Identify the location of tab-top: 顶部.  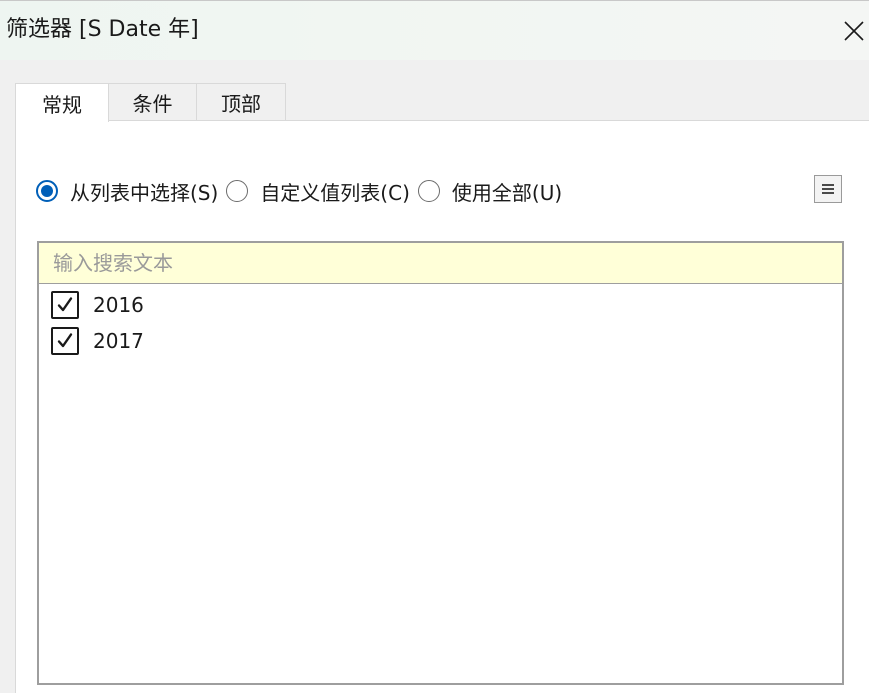
(241, 102).